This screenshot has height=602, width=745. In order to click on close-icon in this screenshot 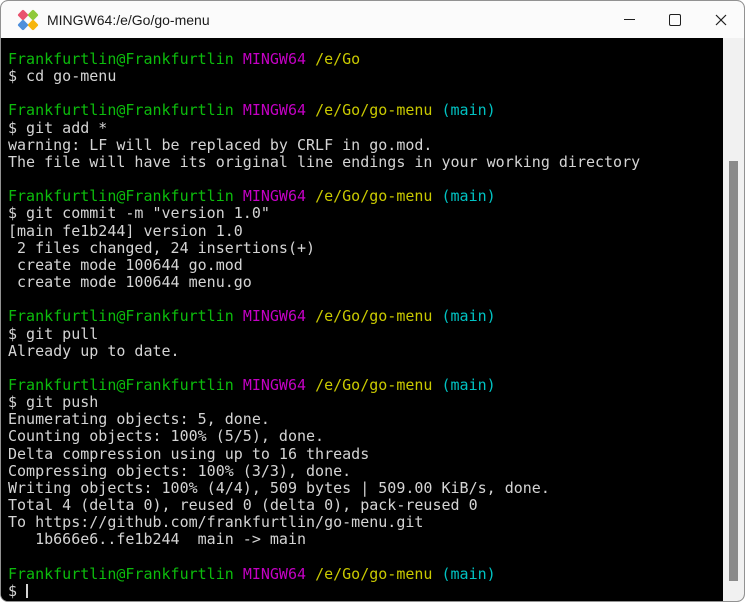, I will do `click(721, 19)`.